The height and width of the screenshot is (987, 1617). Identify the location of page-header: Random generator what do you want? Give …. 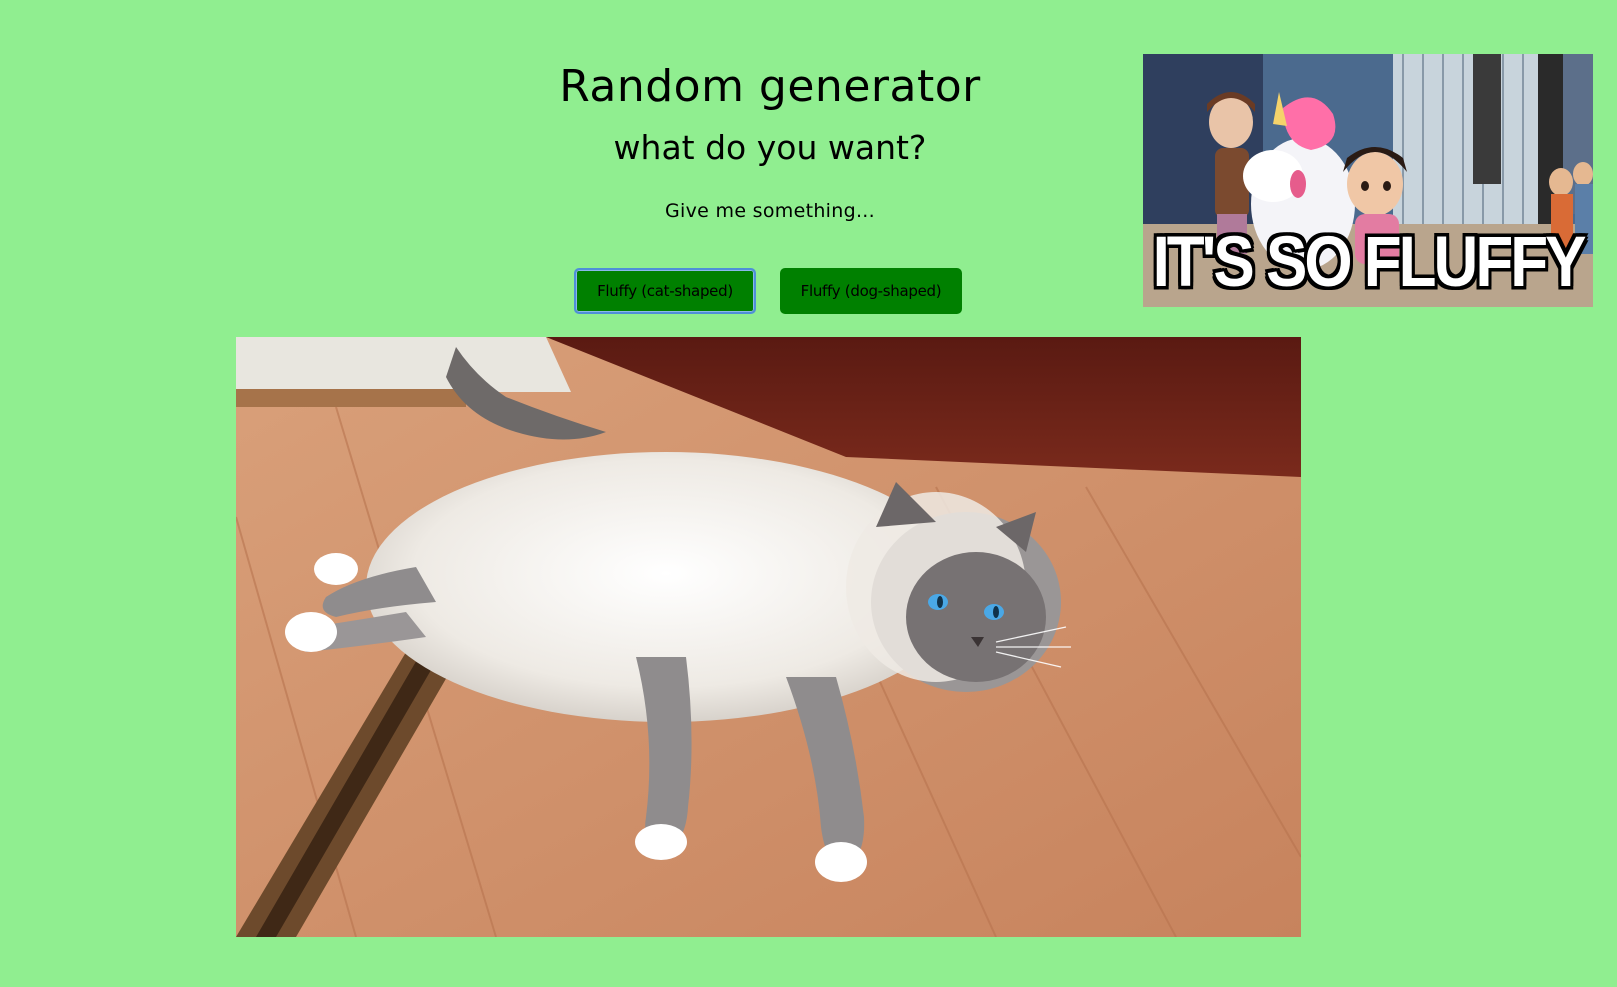
(770, 139).